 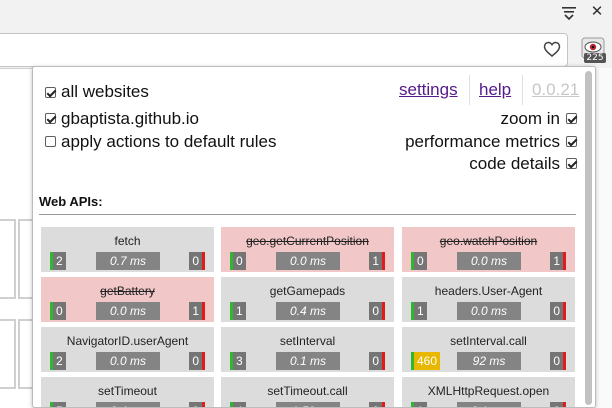 I want to click on performance-metrics-checkbox, so click(x=571, y=141).